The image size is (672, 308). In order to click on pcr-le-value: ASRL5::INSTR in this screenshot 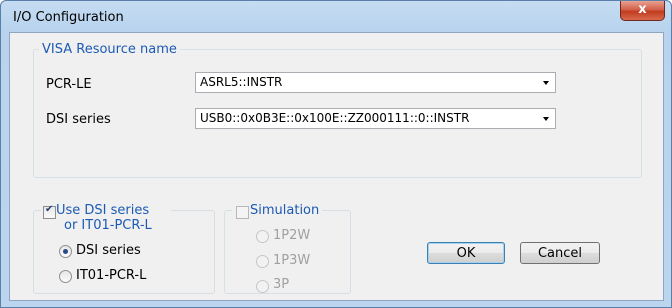, I will do `click(241, 82)`.